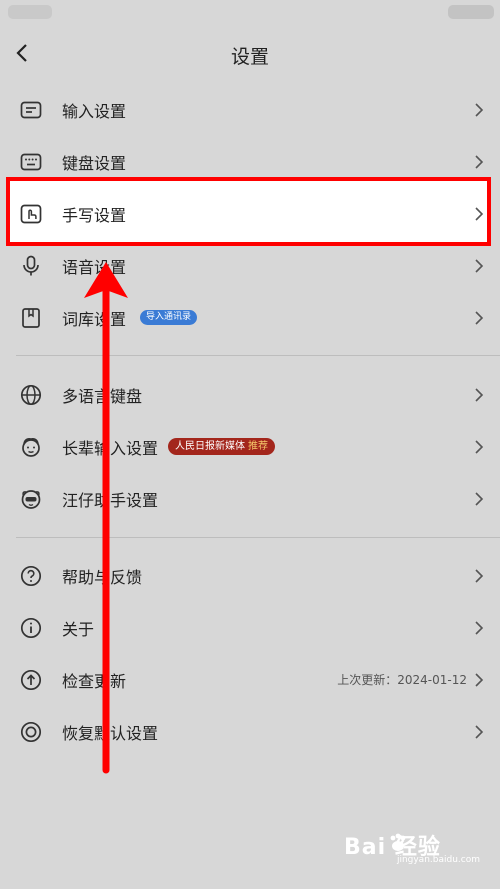 The height and width of the screenshot is (889, 500). Describe the element at coordinates (169, 317) in the screenshot. I see `import-contacts-badge: 导入通讯录` at that location.